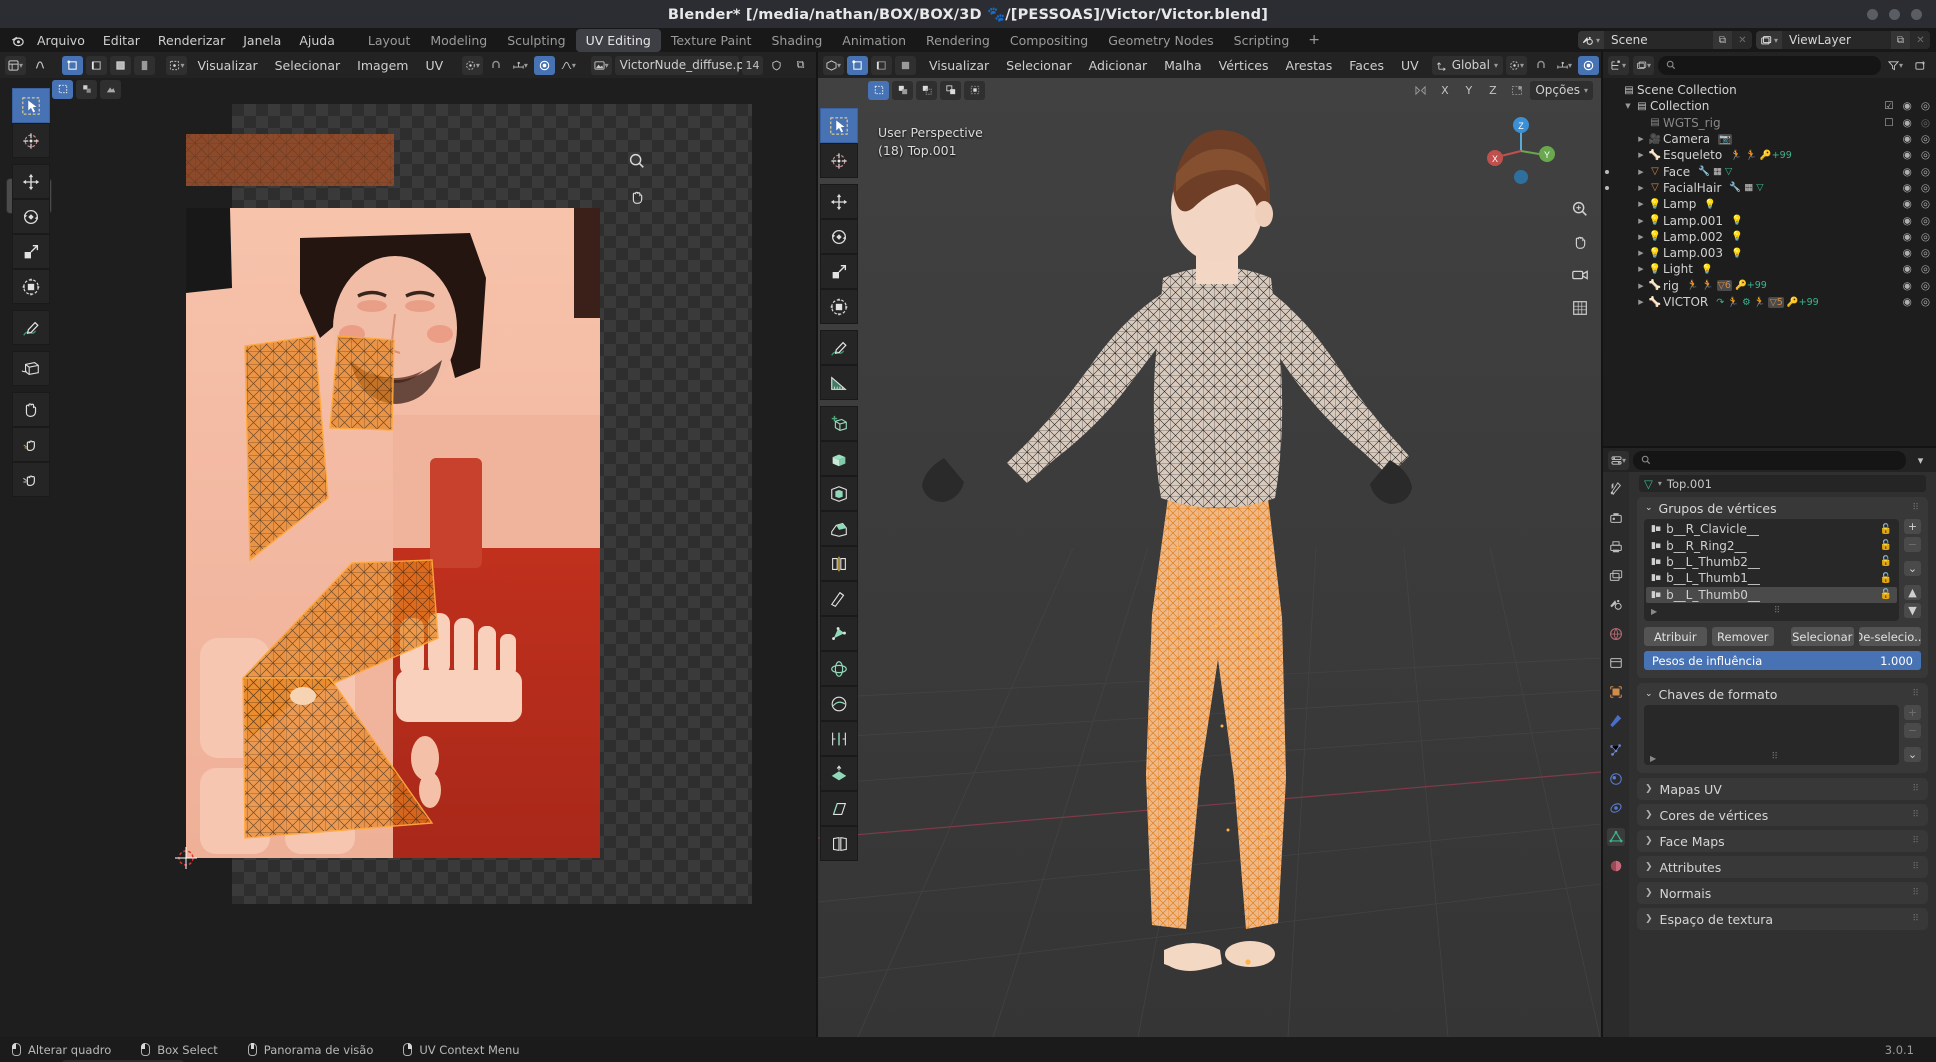  I want to click on outliner-row-facialhair: ▶ ▽ FacialHair 🔧 ▦ ▽ ◉ ◎, so click(1769, 188).